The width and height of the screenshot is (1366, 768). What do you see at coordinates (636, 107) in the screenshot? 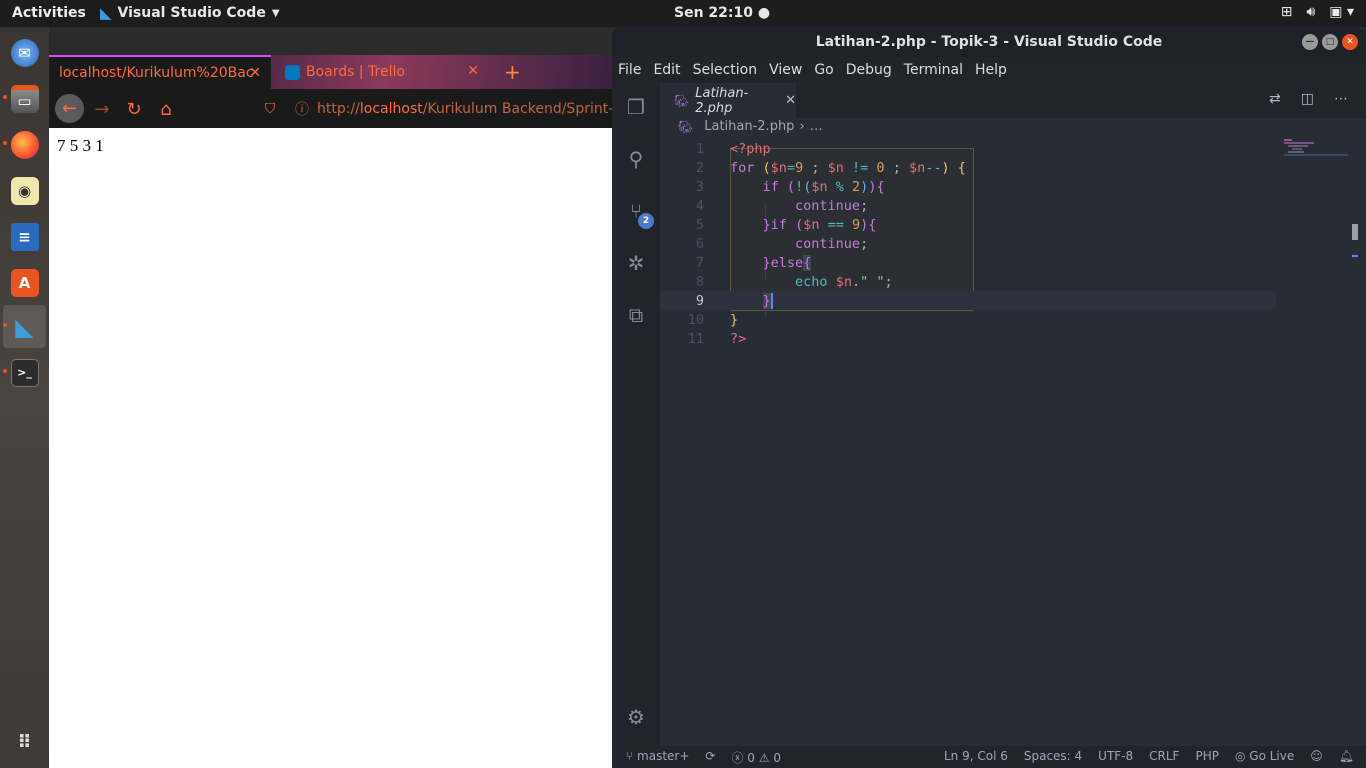
I see `explorer-icon: ❐` at bounding box center [636, 107].